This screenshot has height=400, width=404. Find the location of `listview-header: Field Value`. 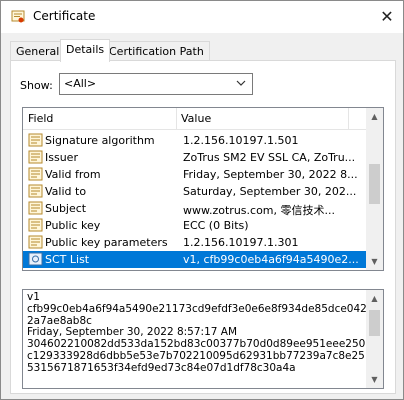

listview-header: Field Value is located at coordinates (195, 119).